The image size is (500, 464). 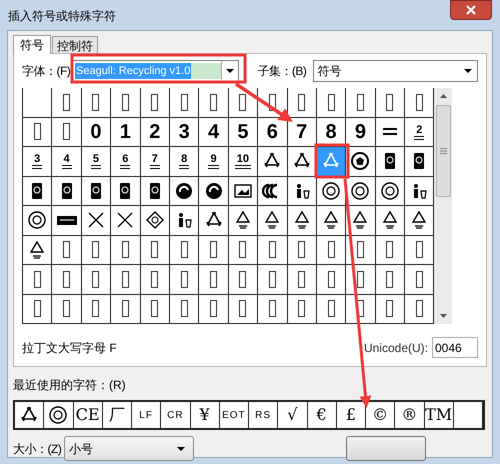 What do you see at coordinates (455, 347) in the screenshot?
I see `unicode-field: 0046` at bounding box center [455, 347].